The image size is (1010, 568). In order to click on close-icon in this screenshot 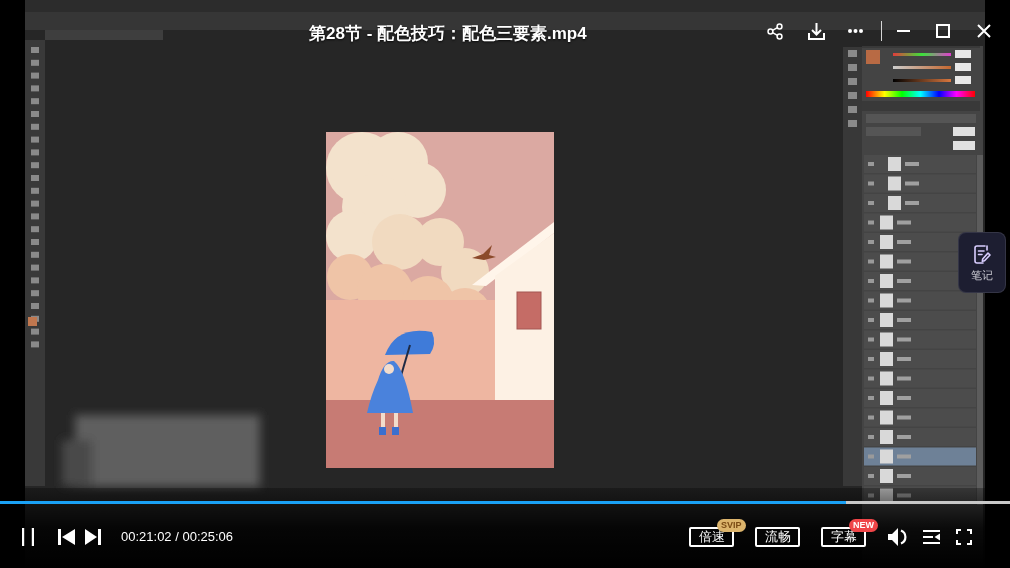, I will do `click(984, 31)`.